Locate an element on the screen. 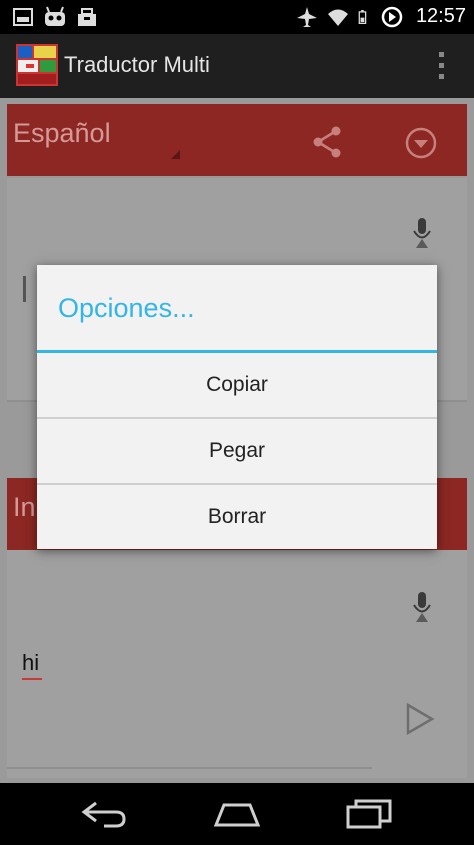  action-bar: Traductor Multi is located at coordinates (237, 66).